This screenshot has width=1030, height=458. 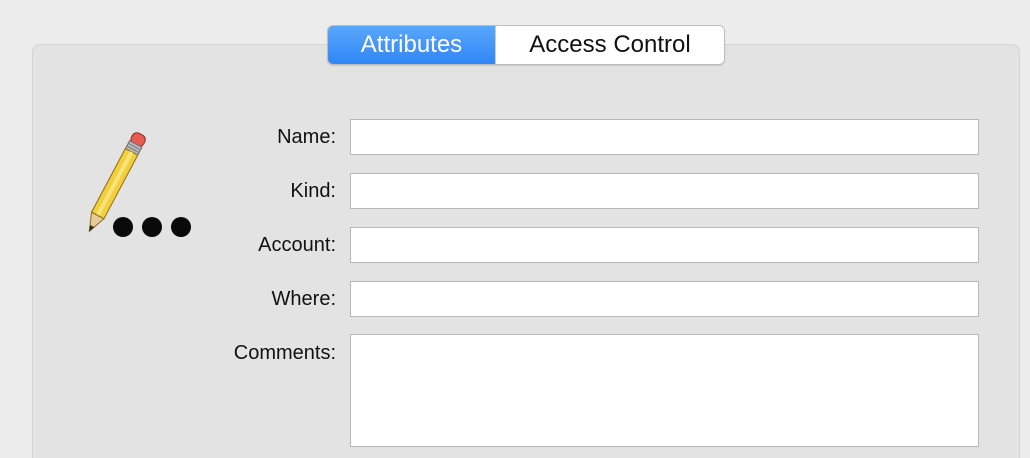 I want to click on kind-label: Kind:, so click(x=313, y=191).